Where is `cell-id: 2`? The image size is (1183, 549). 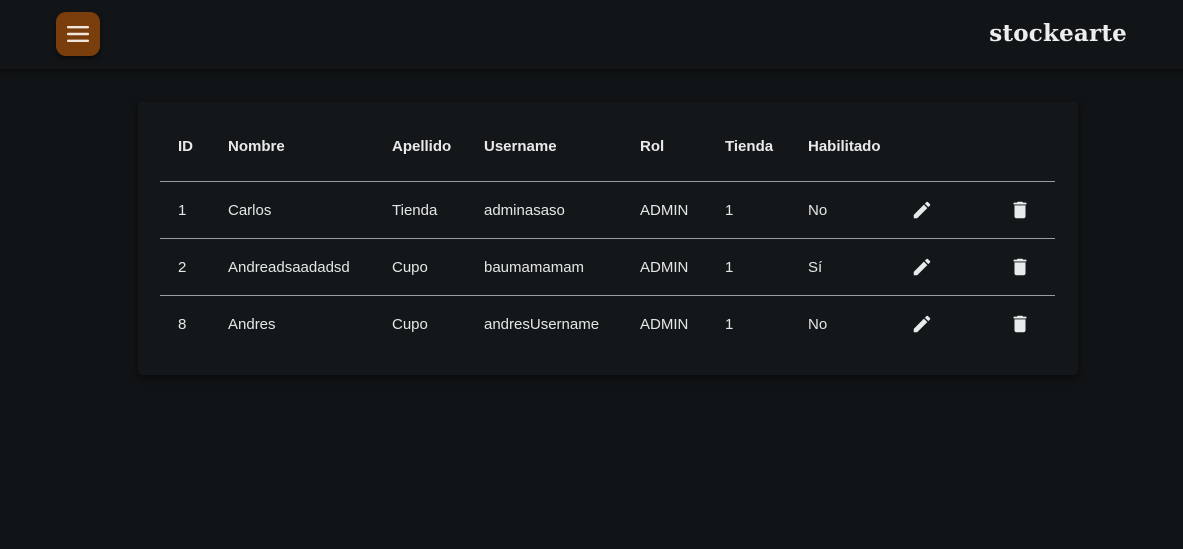 cell-id: 2 is located at coordinates (185, 267).